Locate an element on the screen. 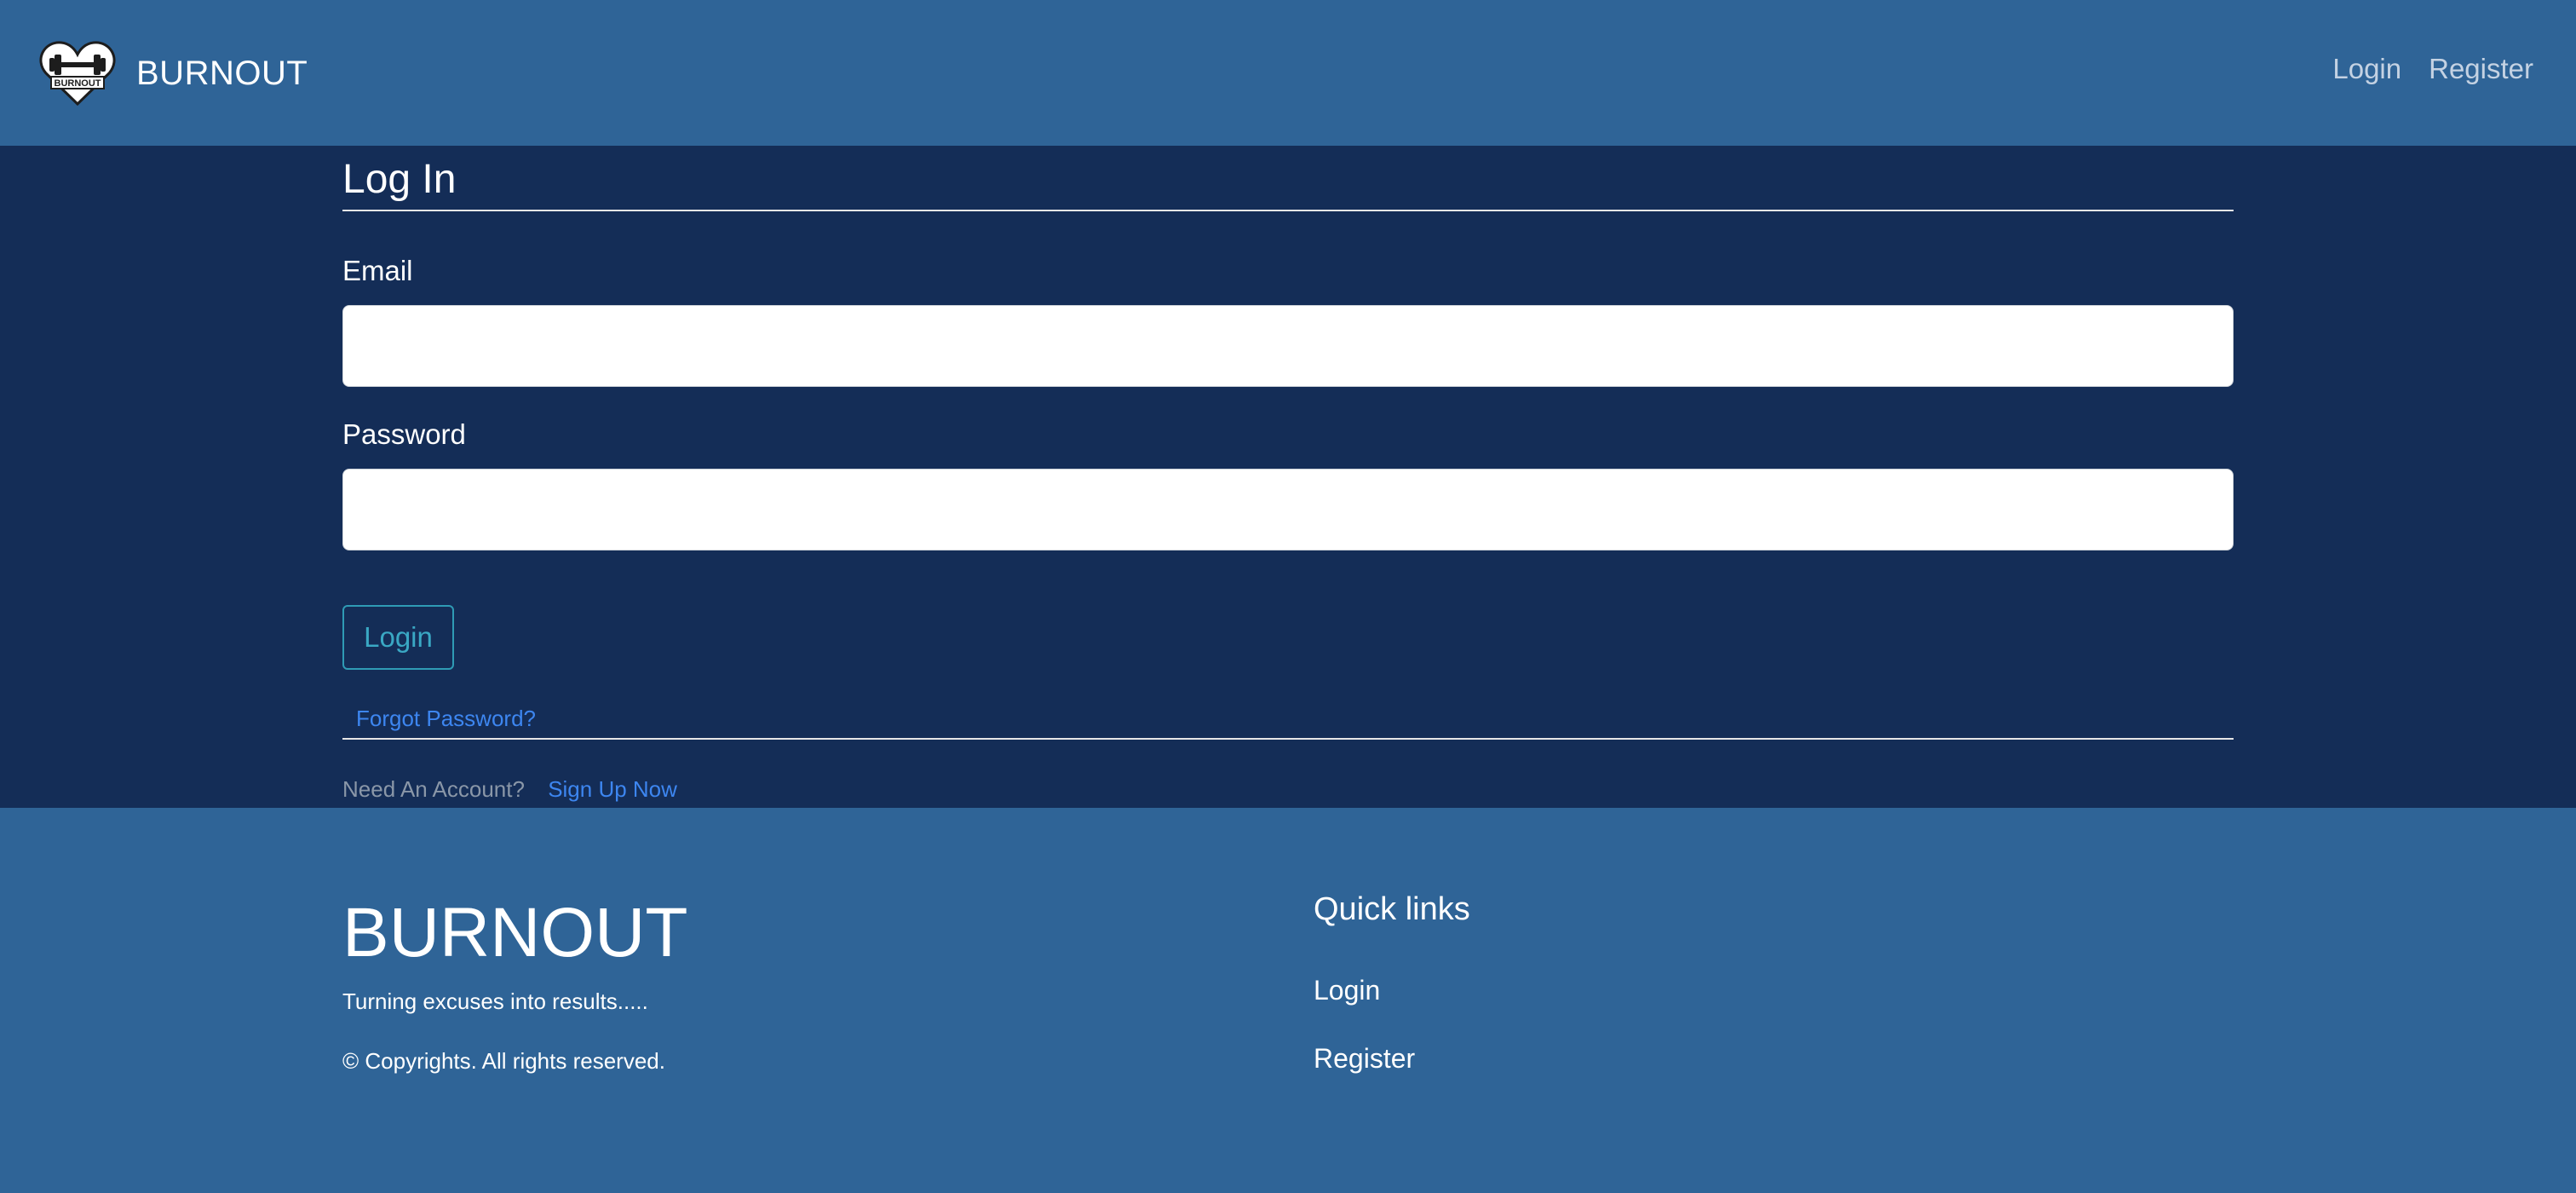 This screenshot has height=1193, width=2576. signup-link: Sign Up Now is located at coordinates (613, 789).